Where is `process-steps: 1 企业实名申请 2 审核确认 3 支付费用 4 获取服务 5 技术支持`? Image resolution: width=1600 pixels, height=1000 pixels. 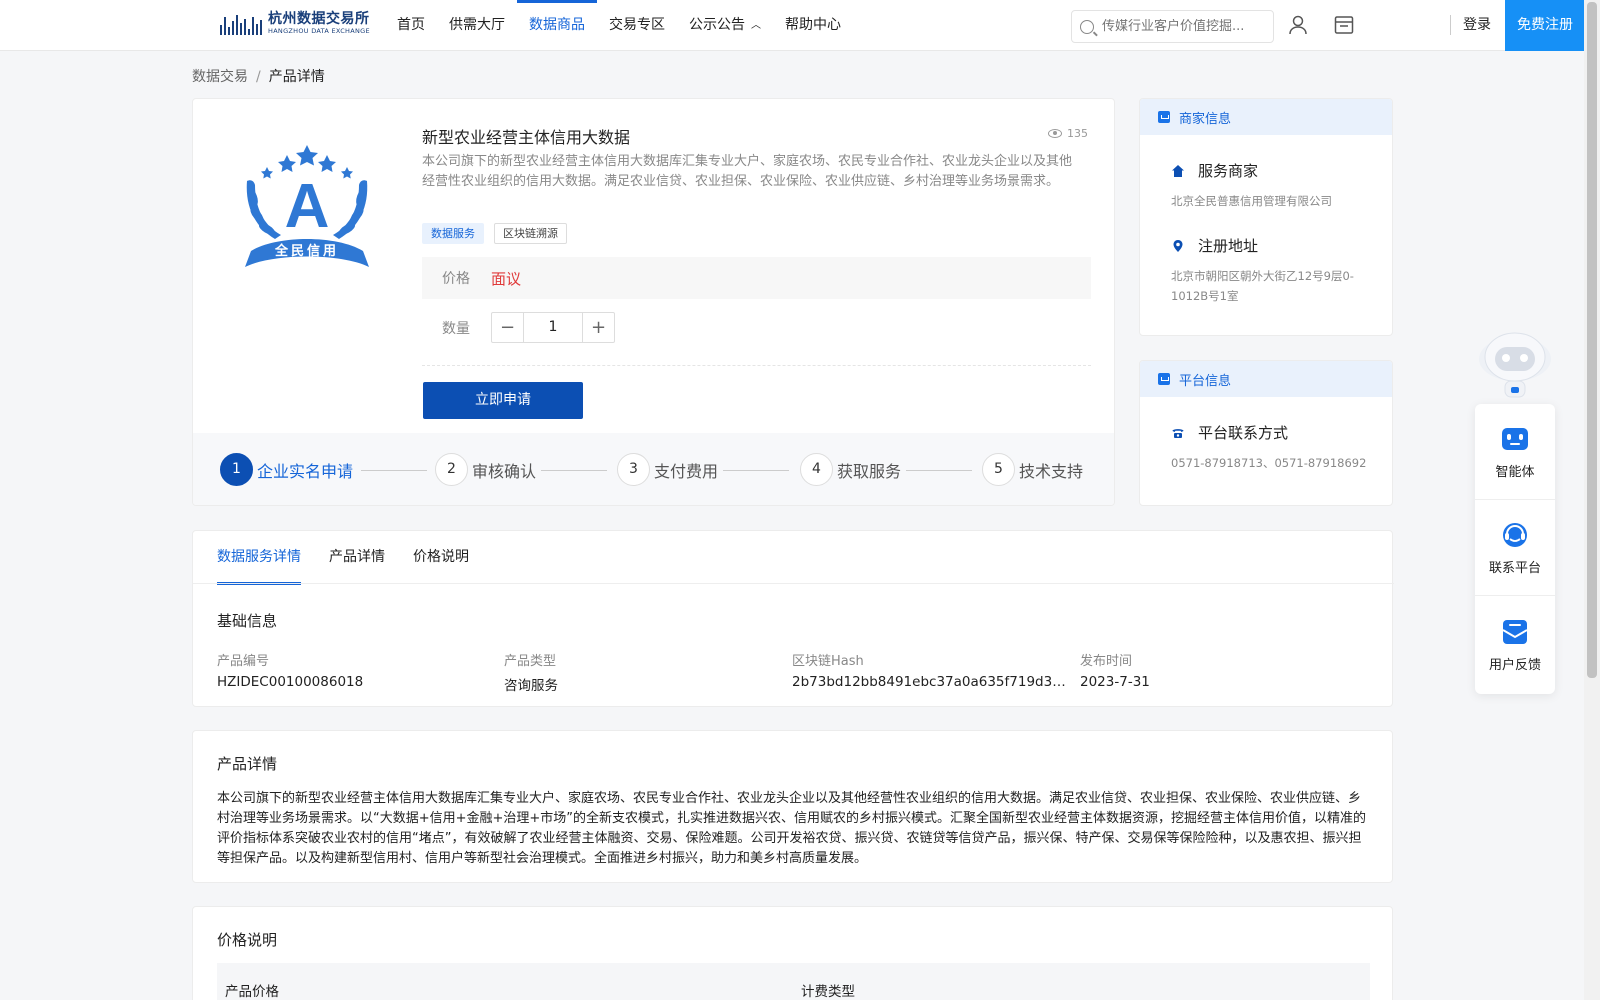 process-steps: 1 企业实名申请 2 审核确认 3 支付费用 4 获取服务 5 技术支持 is located at coordinates (653, 469).